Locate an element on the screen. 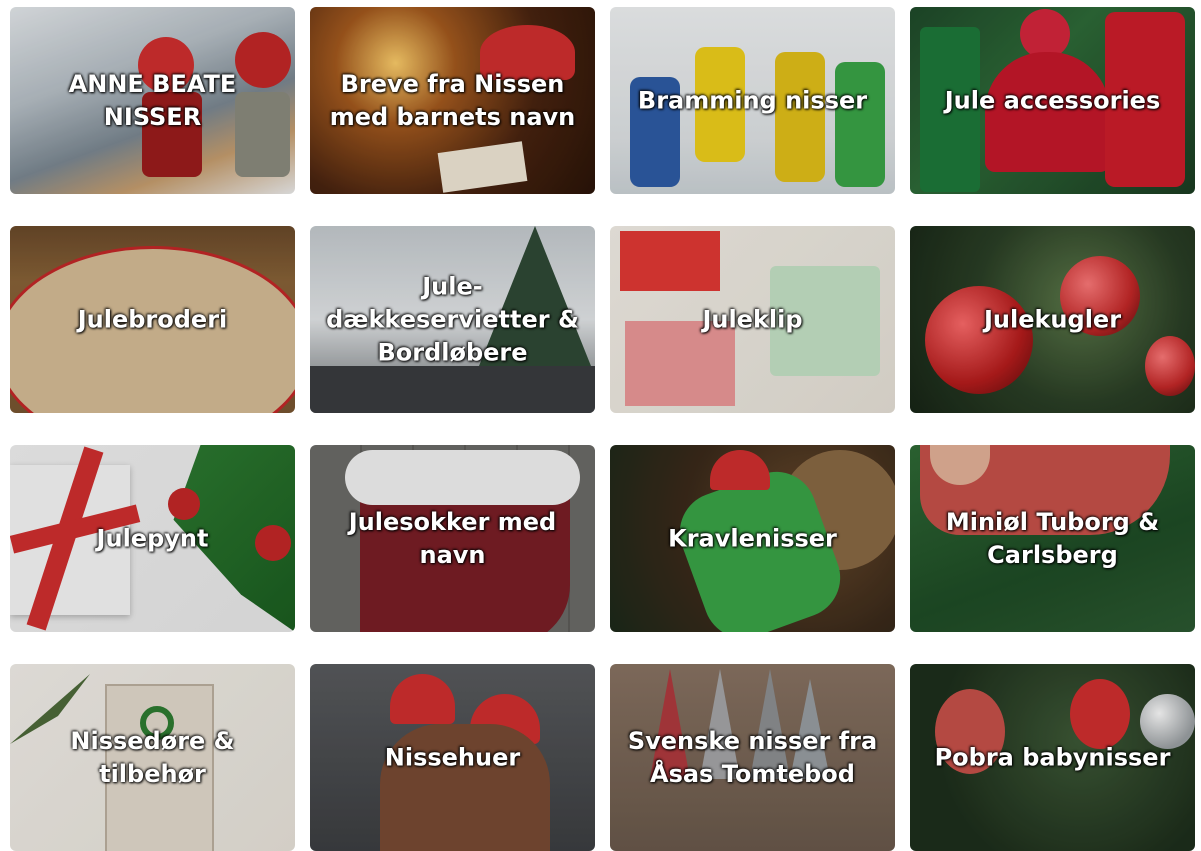  category-tile-breve-fra-nissen: Breve fra Nissen med barnets navn is located at coordinates (452, 100).